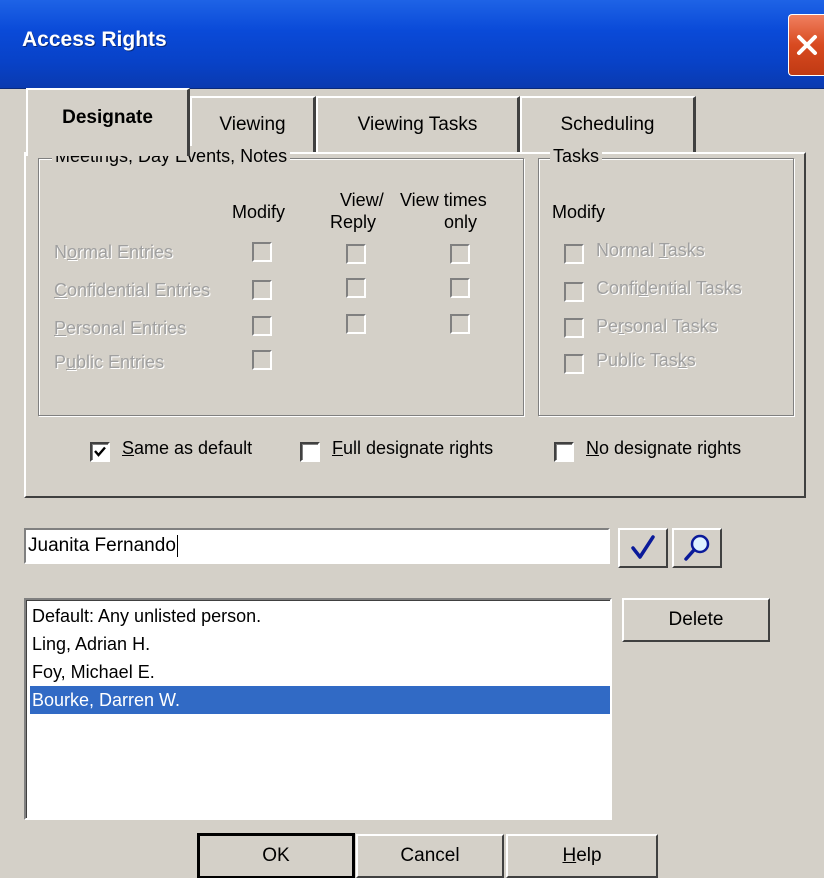 The width and height of the screenshot is (824, 878). What do you see at coordinates (177, 545) in the screenshot?
I see `text-caret` at bounding box center [177, 545].